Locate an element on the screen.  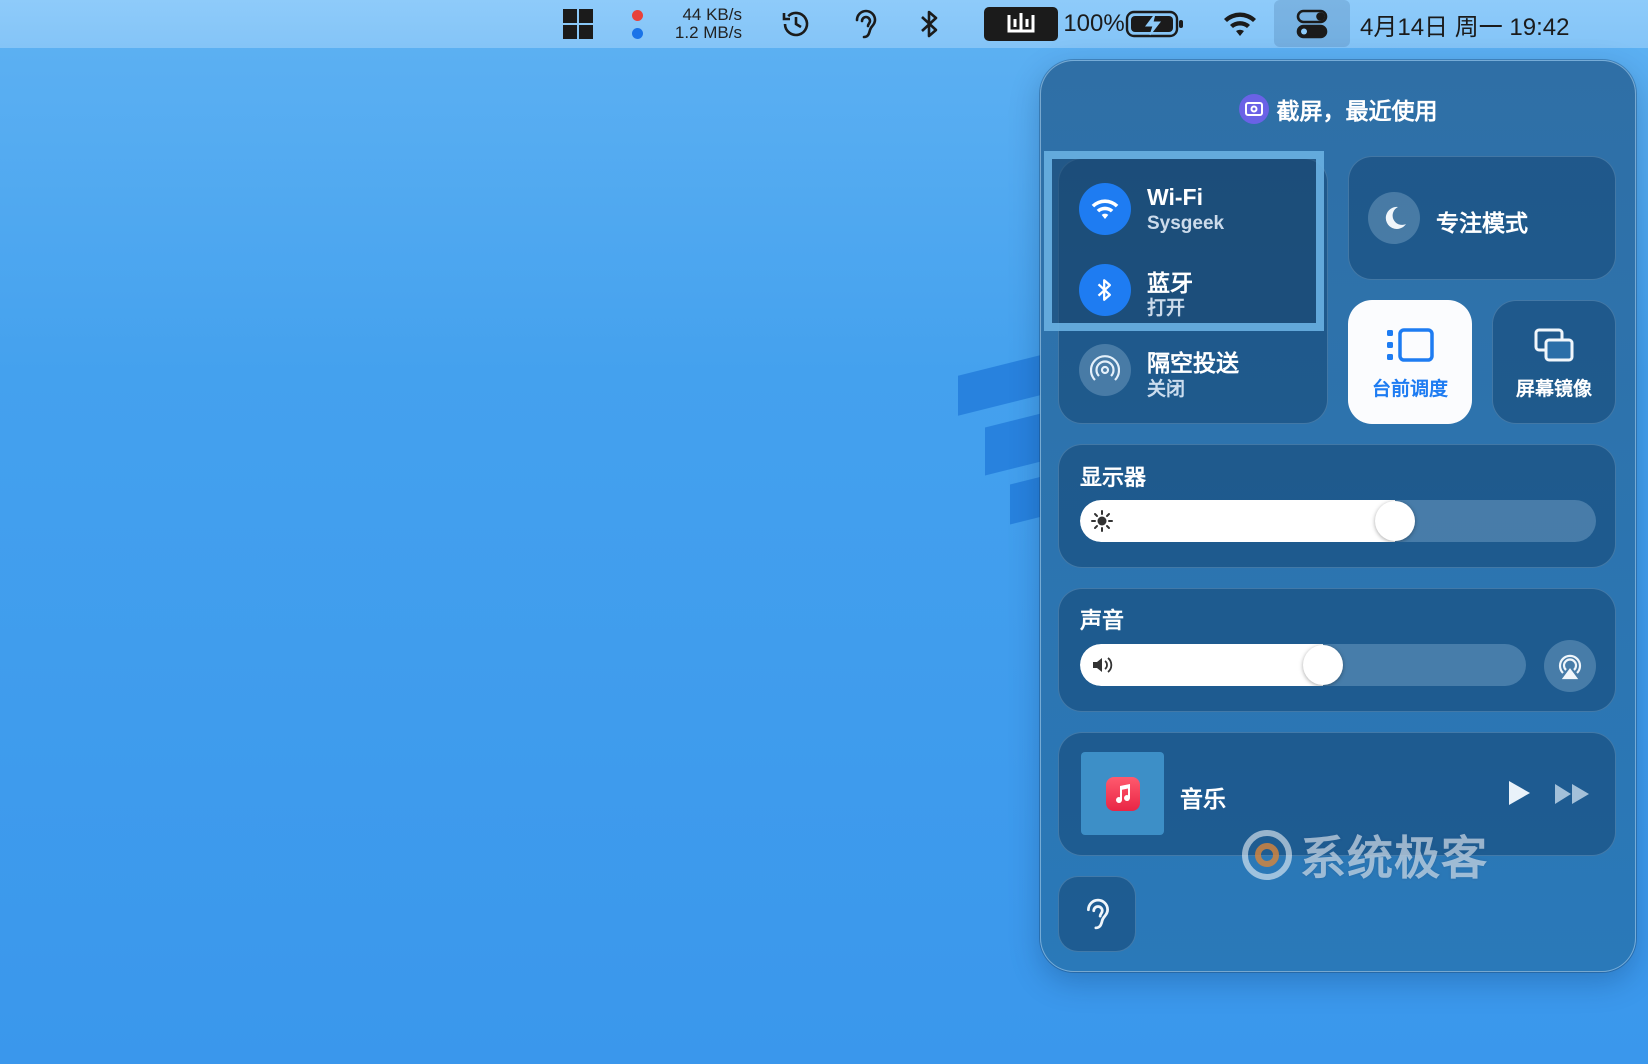
net-download: 1.2 MB/s is located at coordinates (708, 32).